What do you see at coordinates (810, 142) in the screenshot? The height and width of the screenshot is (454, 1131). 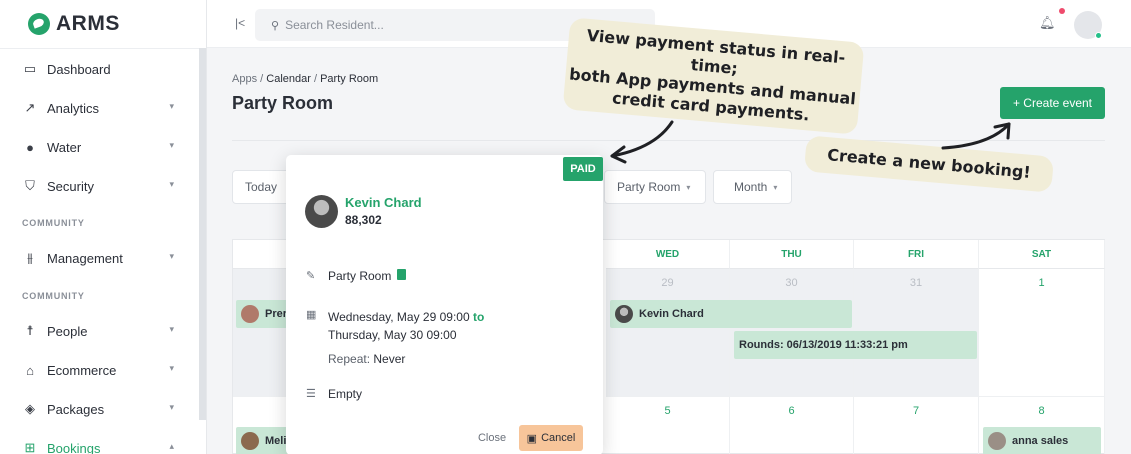 I see `callout-arrows` at bounding box center [810, 142].